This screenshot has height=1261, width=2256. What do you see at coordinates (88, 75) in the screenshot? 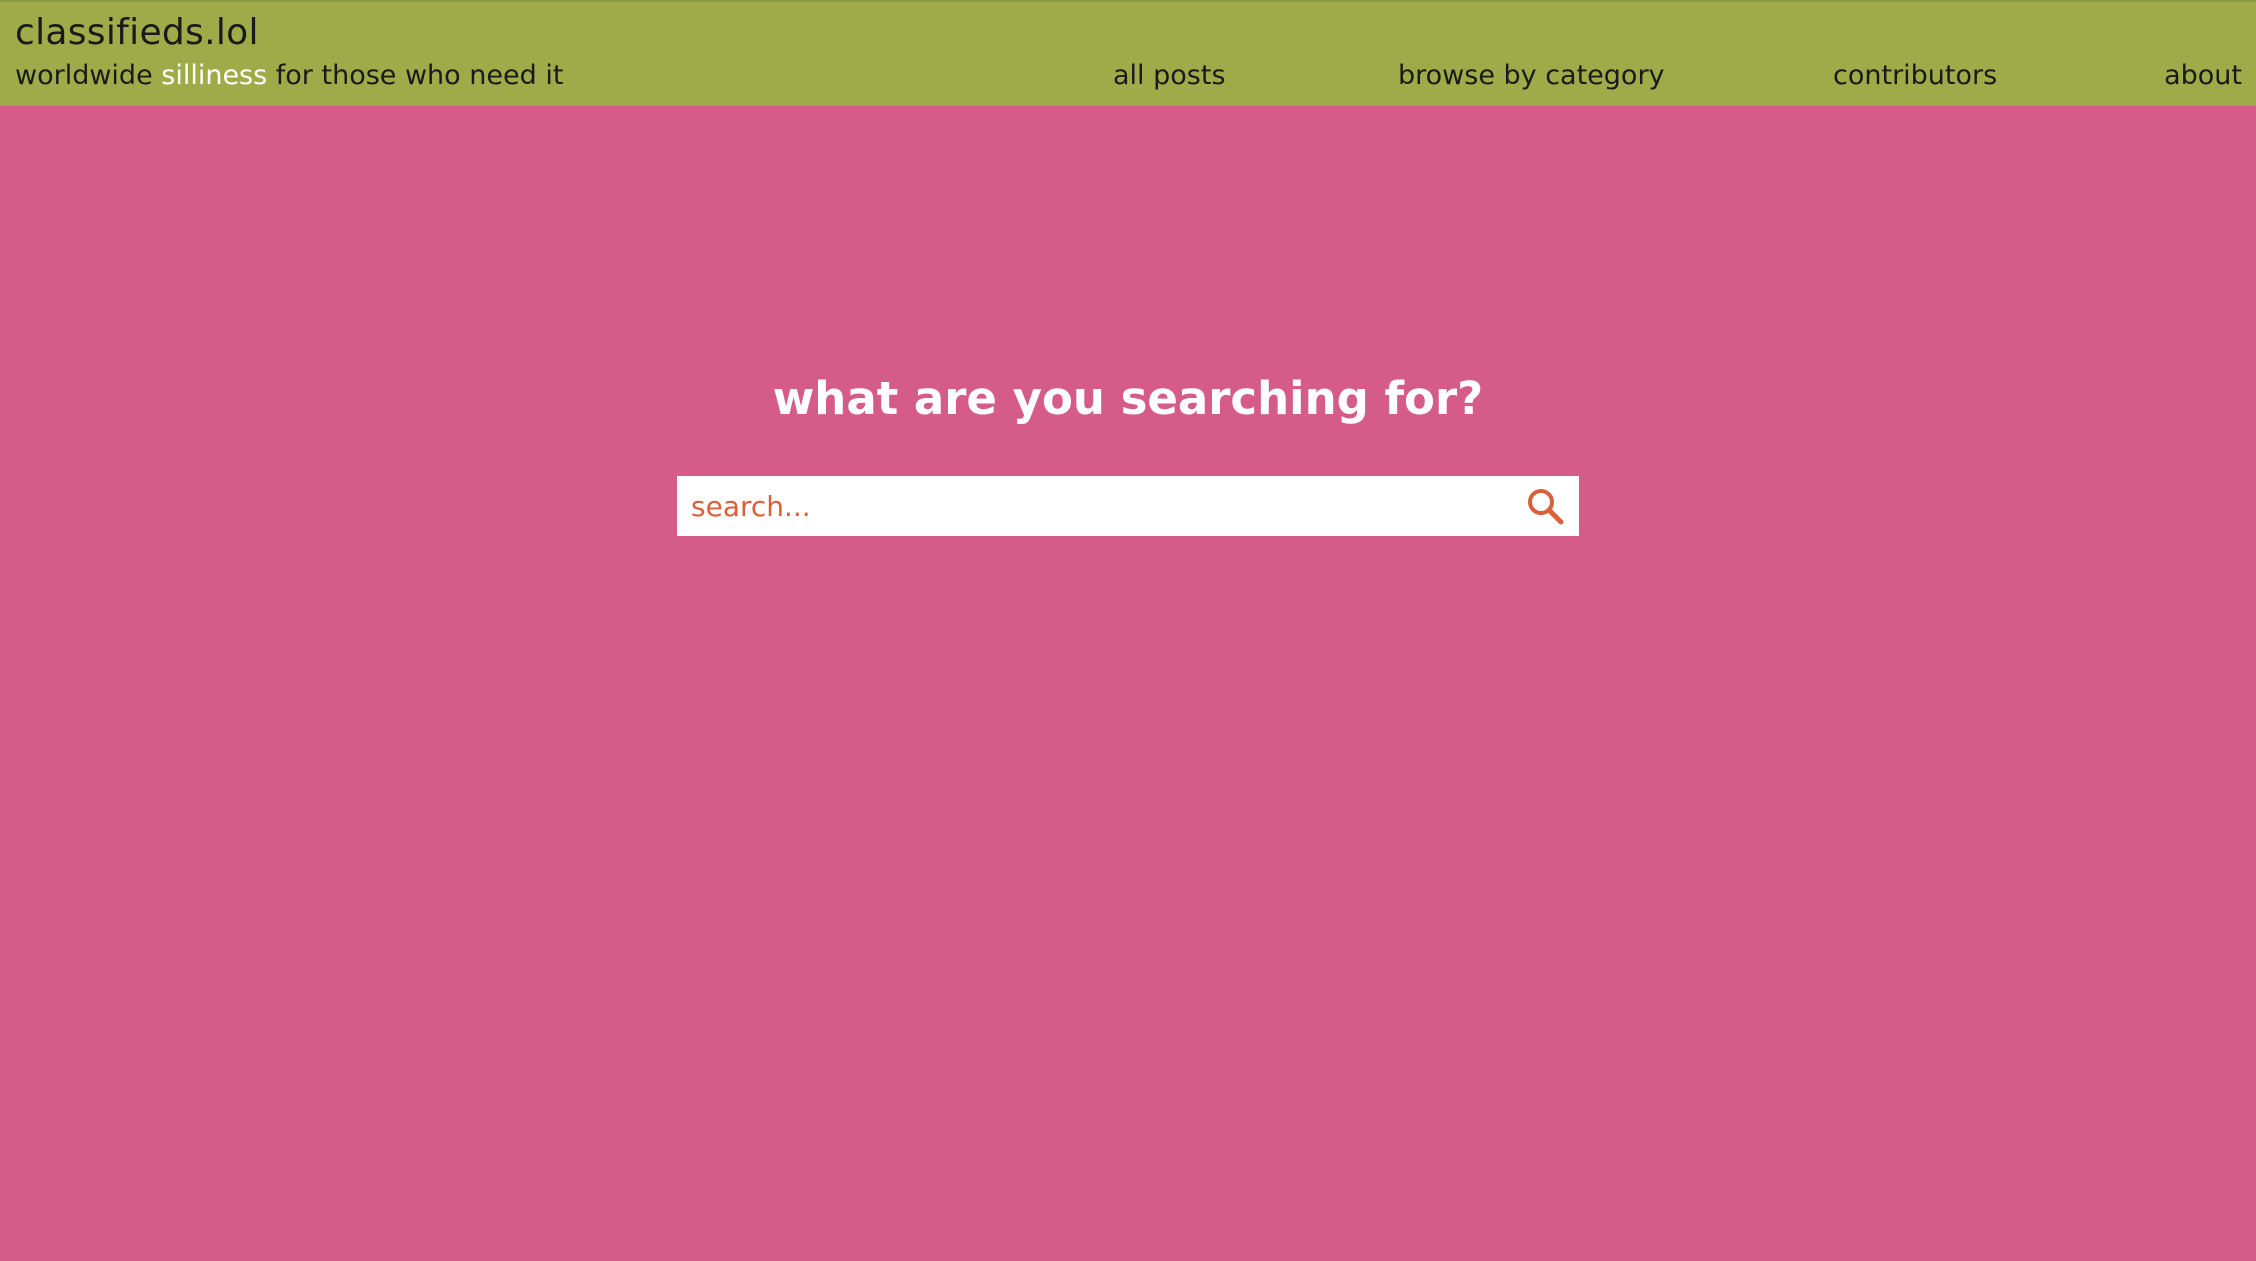
I see `tagline-before: worldwide` at bounding box center [88, 75].